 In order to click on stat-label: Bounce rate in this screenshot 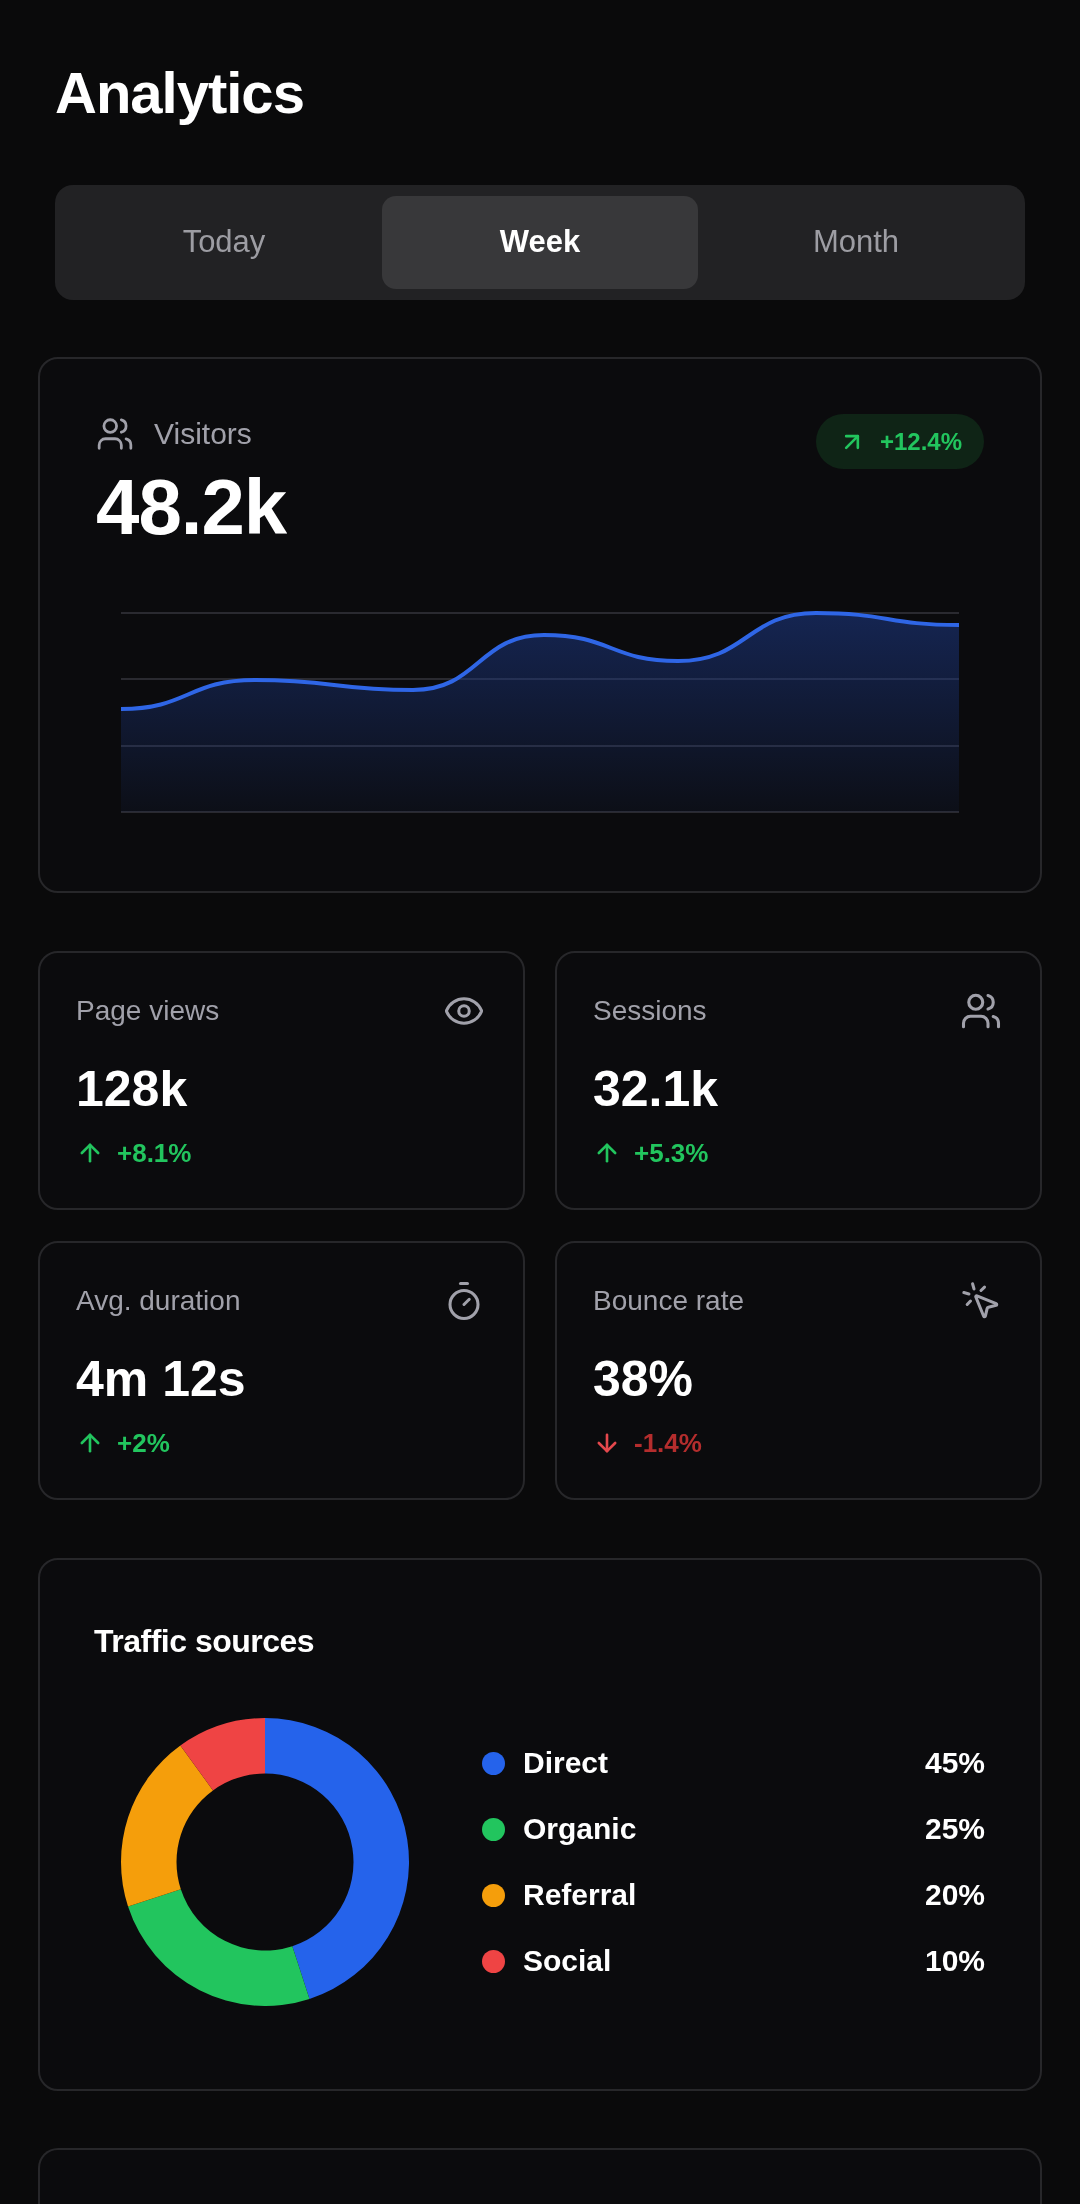, I will do `click(668, 1301)`.